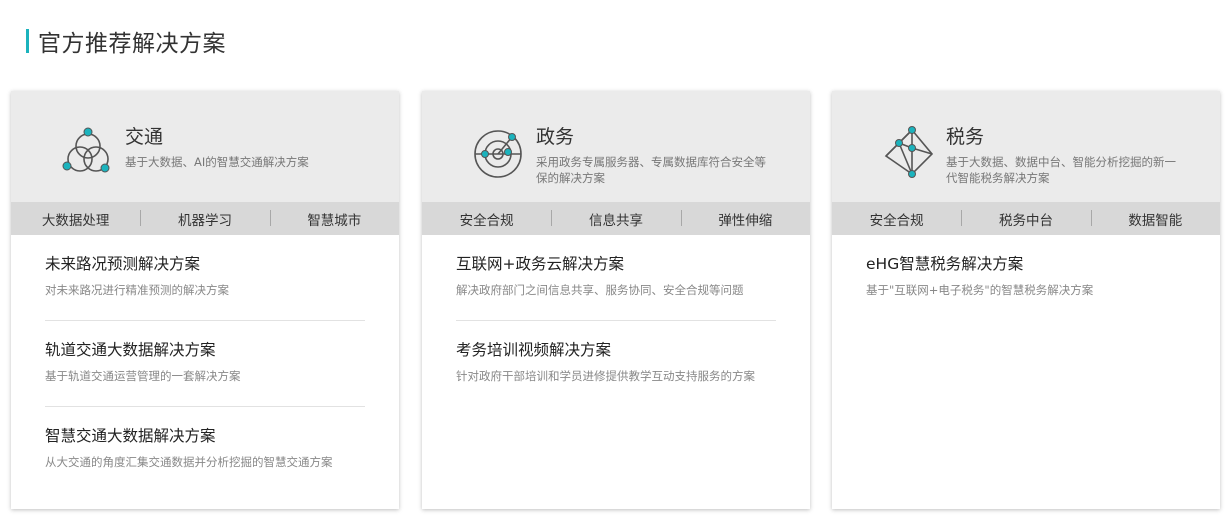  What do you see at coordinates (27, 41) in the screenshot?
I see `accent-bar` at bounding box center [27, 41].